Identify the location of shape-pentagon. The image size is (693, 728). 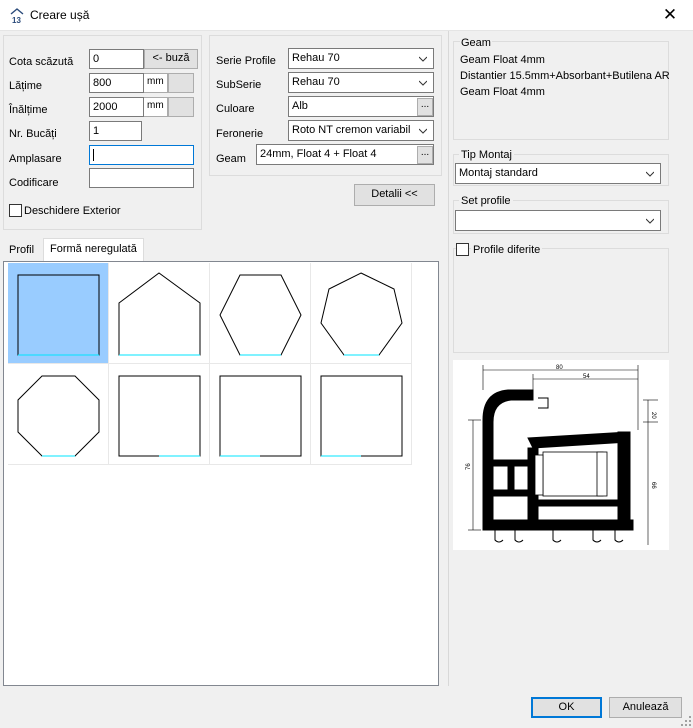
(159, 313).